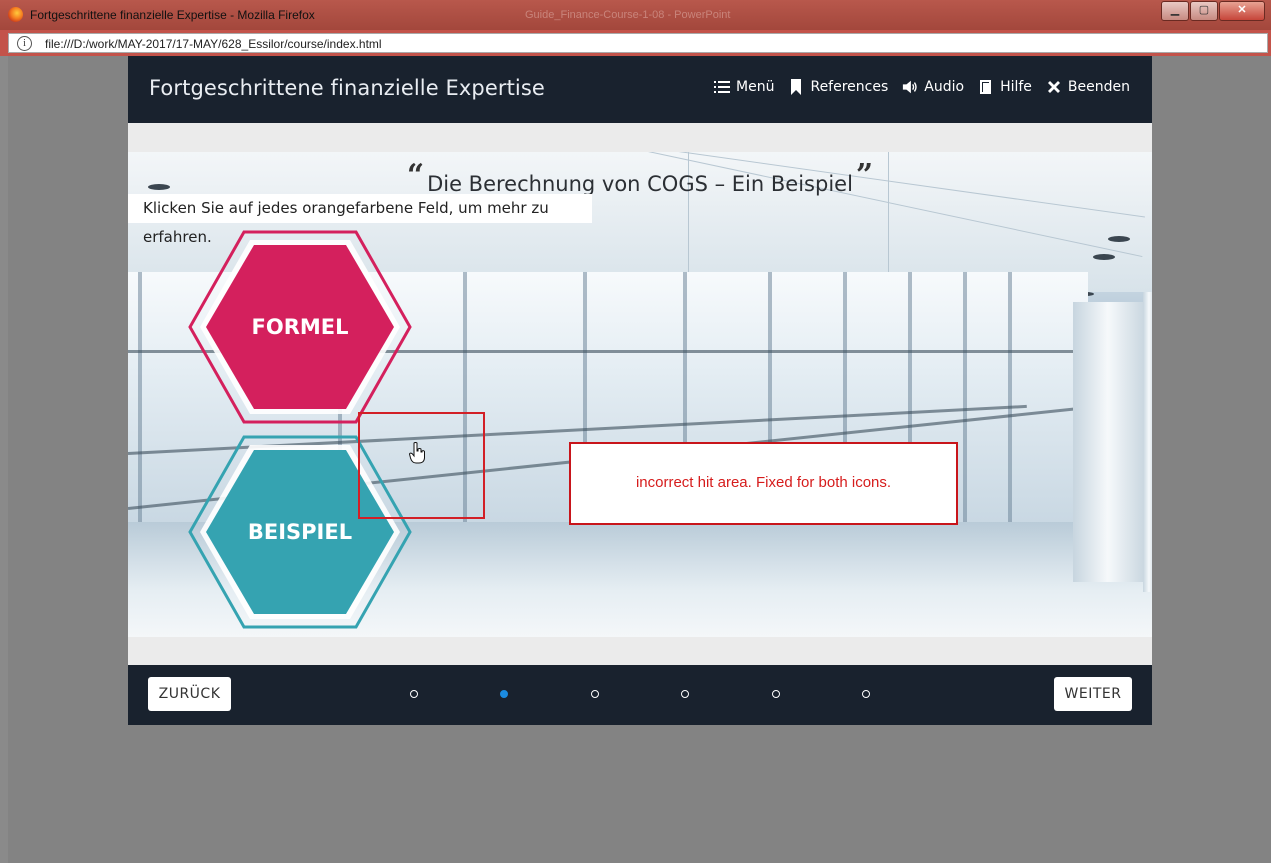  Describe the element at coordinates (864, 175) in the screenshot. I see `close-quote-icon: ”` at that location.